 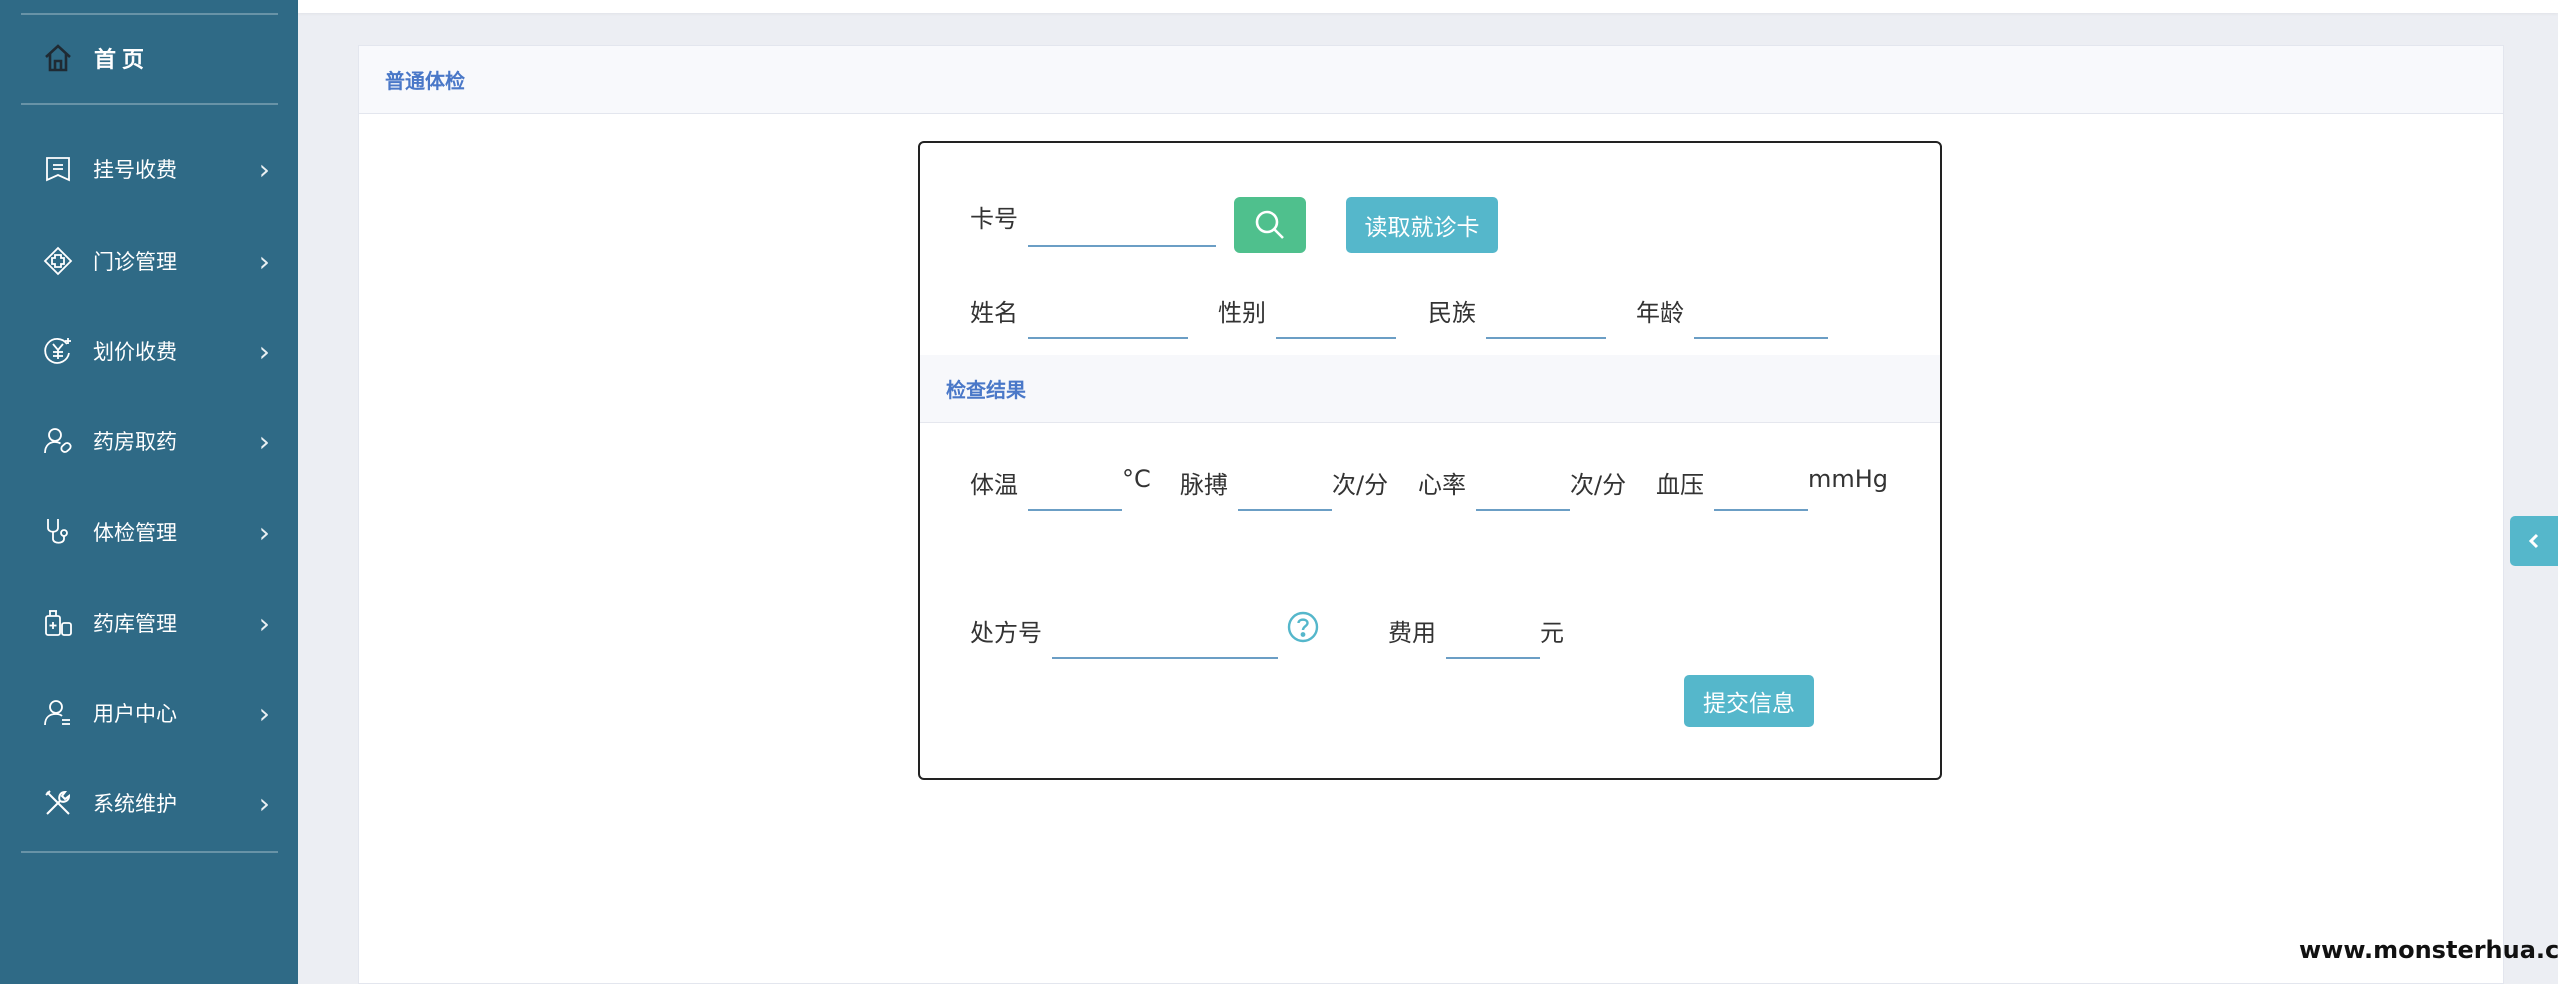 What do you see at coordinates (135, 714) in the screenshot?
I see `sidebar-item-label: 用户中心` at bounding box center [135, 714].